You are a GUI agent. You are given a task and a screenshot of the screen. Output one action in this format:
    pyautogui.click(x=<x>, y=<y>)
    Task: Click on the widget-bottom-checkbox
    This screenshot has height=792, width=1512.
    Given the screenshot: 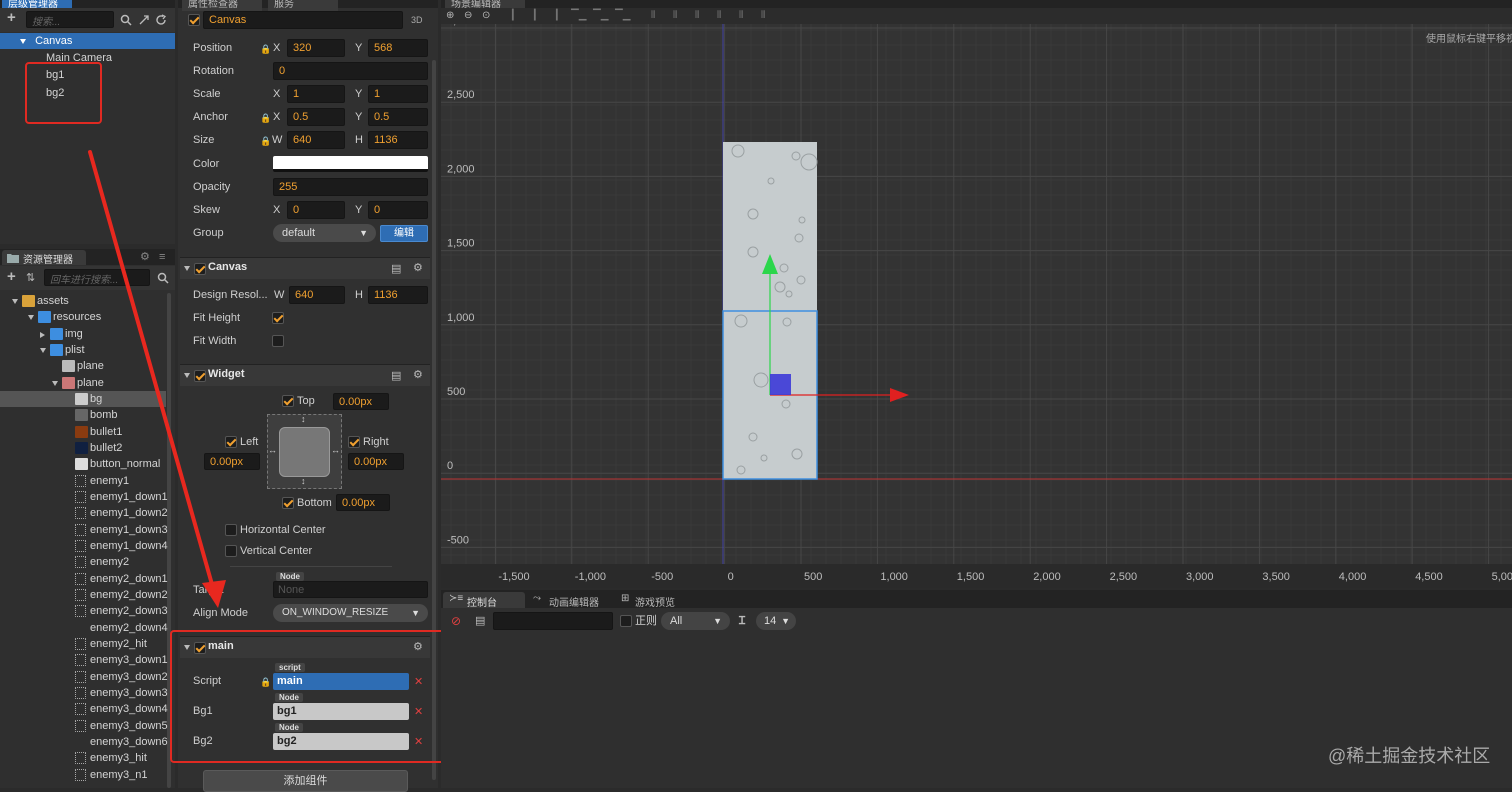 What is the action you would take?
    pyautogui.click(x=288, y=503)
    